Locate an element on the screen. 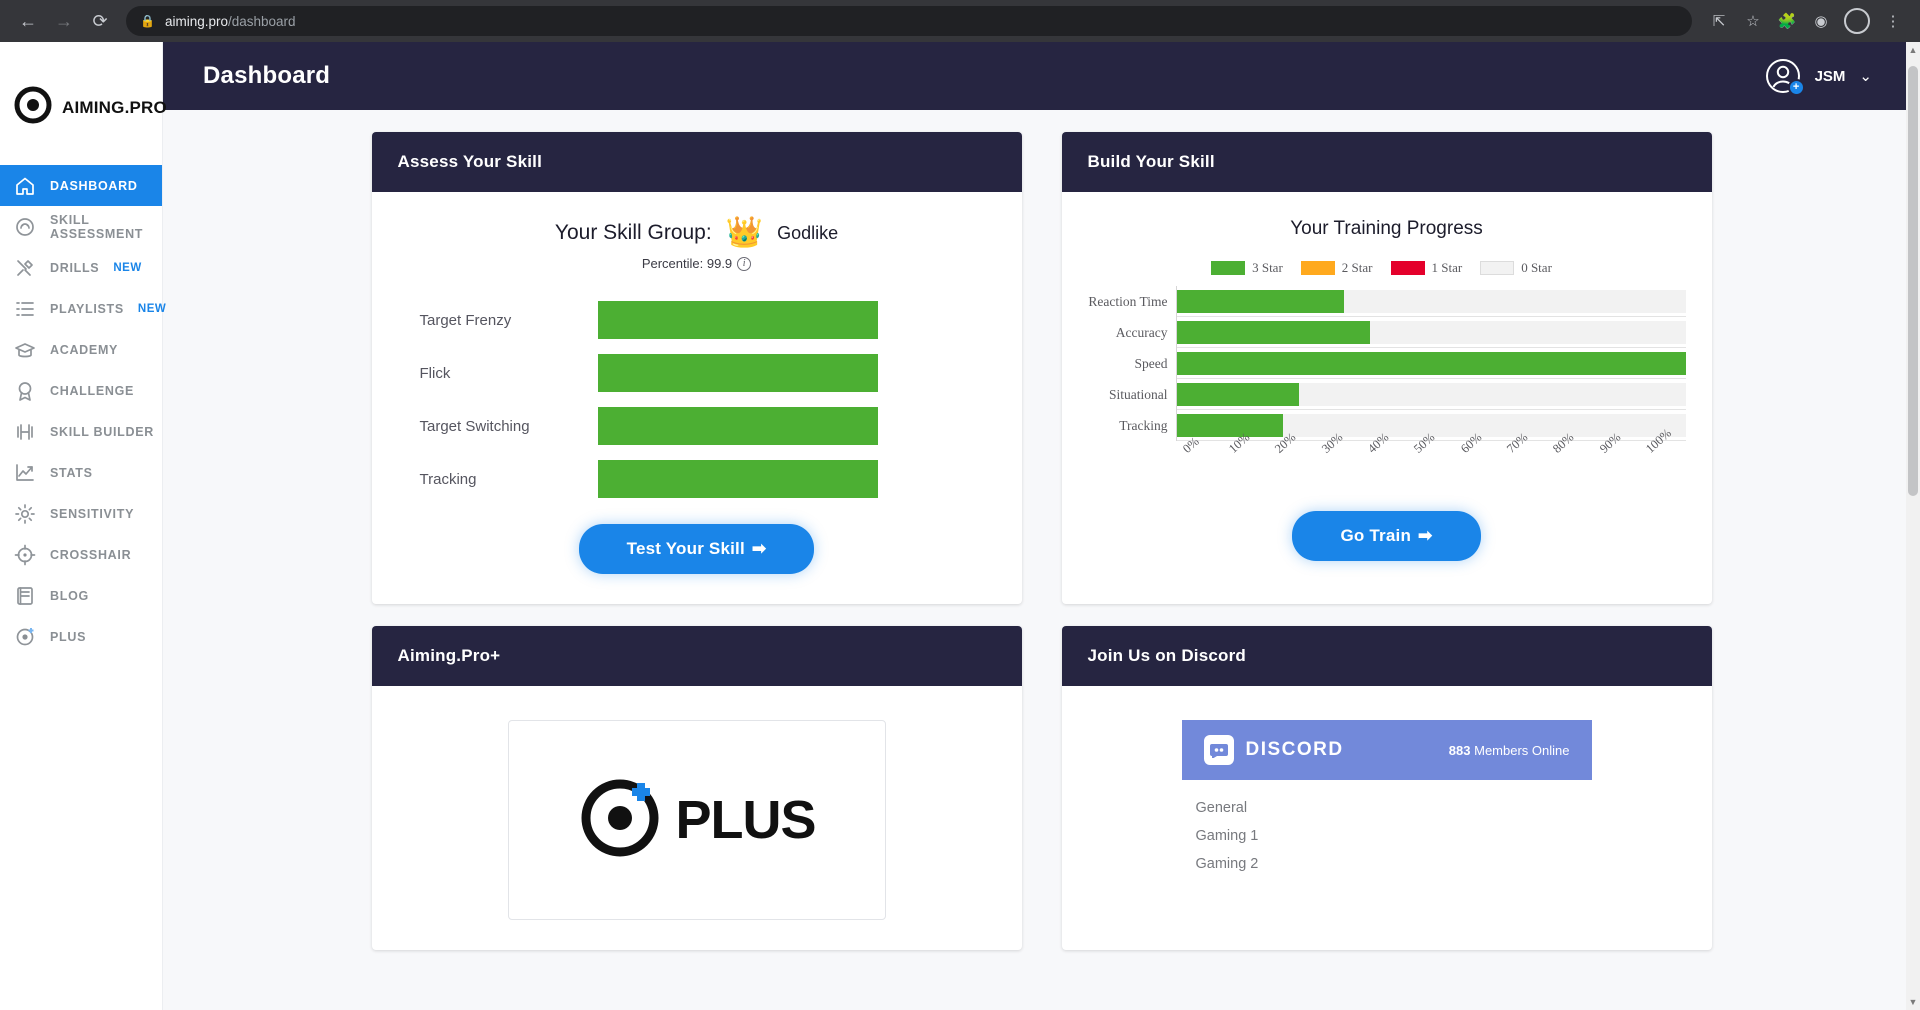 This screenshot has width=1920, height=1010. plus-card-title: Aiming.Pro+ is located at coordinates (696, 656).